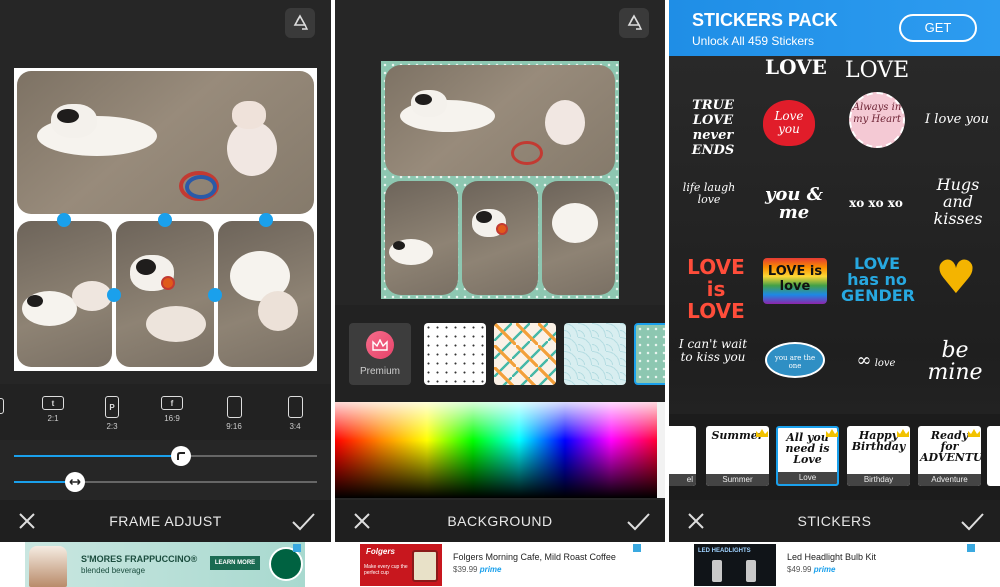 This screenshot has height=587, width=1000. Describe the element at coordinates (955, 362) in the screenshot. I see `sticker-be-mine: be mine` at that location.